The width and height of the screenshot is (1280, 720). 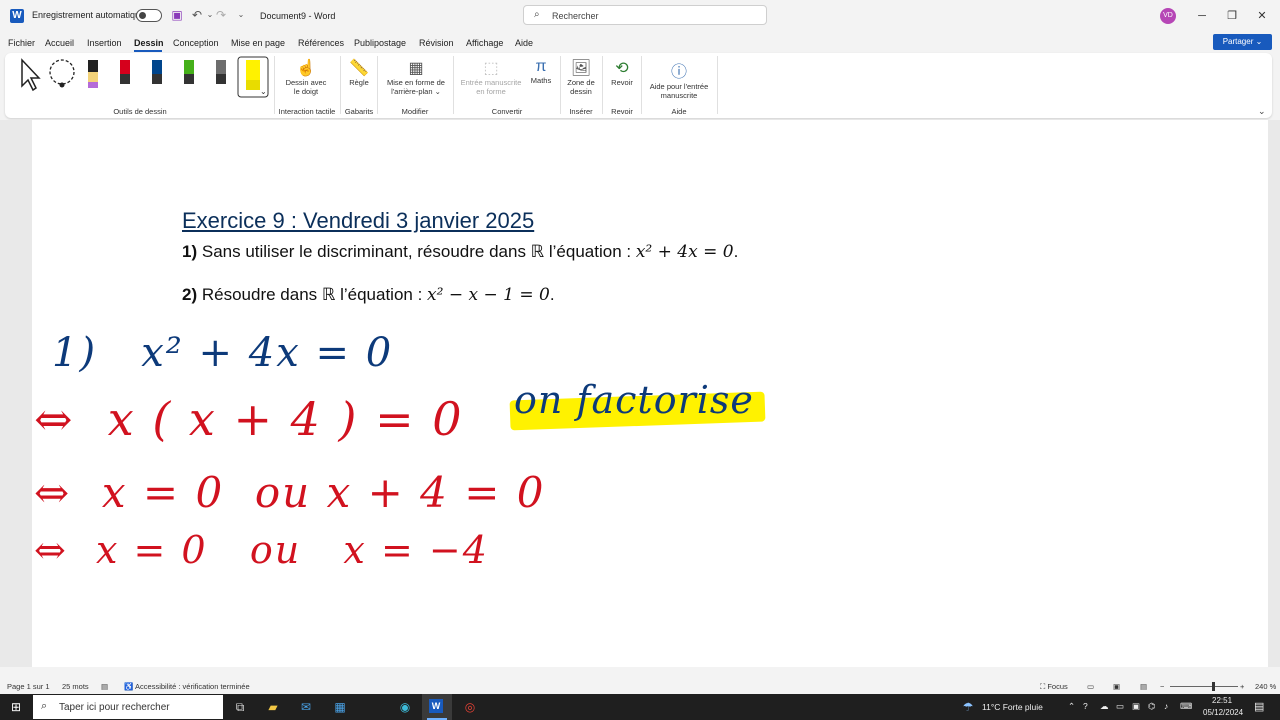 What do you see at coordinates (1168, 16) in the screenshot?
I see `avatar: VD` at bounding box center [1168, 16].